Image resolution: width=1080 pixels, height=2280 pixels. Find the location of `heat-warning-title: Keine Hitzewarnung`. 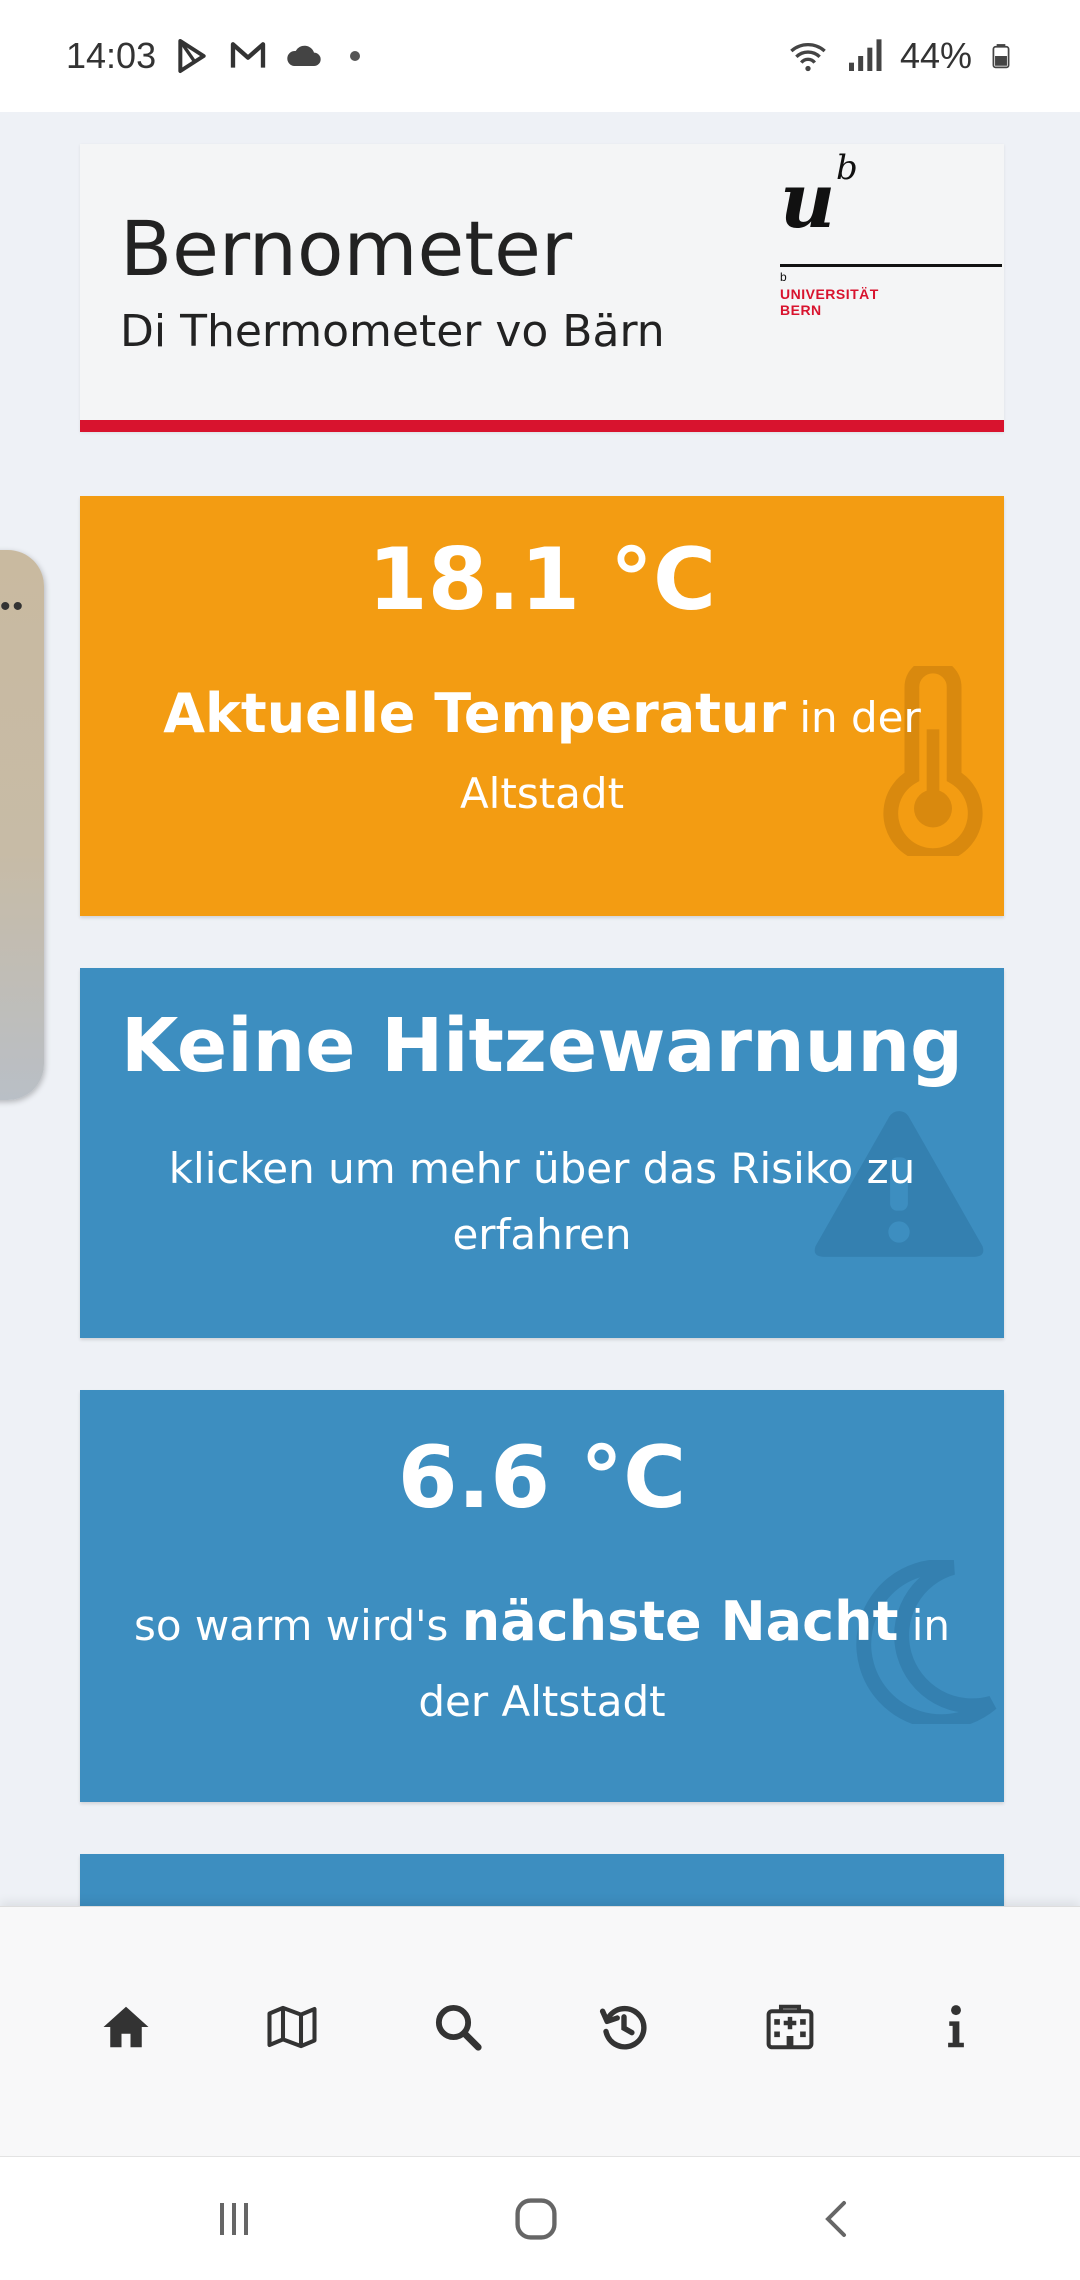

heat-warning-title: Keine Hitzewarnung is located at coordinates (542, 1046).